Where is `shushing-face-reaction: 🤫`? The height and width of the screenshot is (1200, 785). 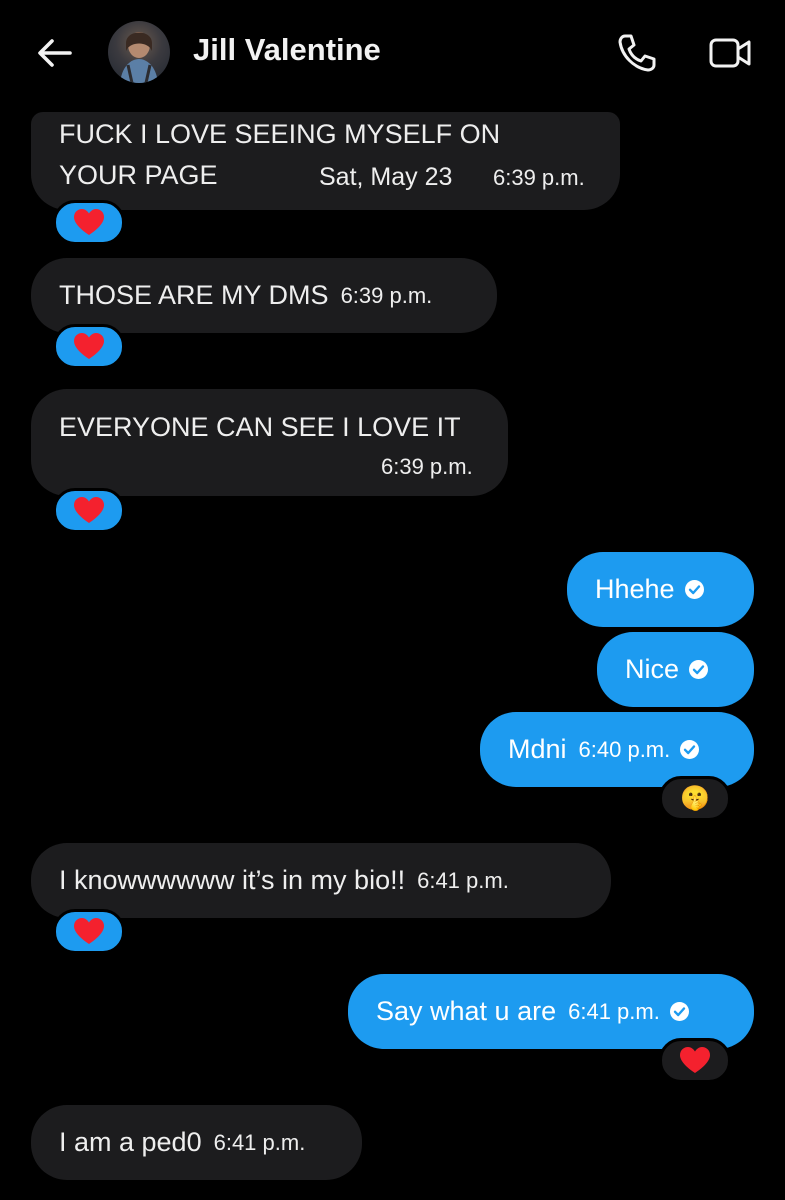 shushing-face-reaction: 🤫 is located at coordinates (695, 798).